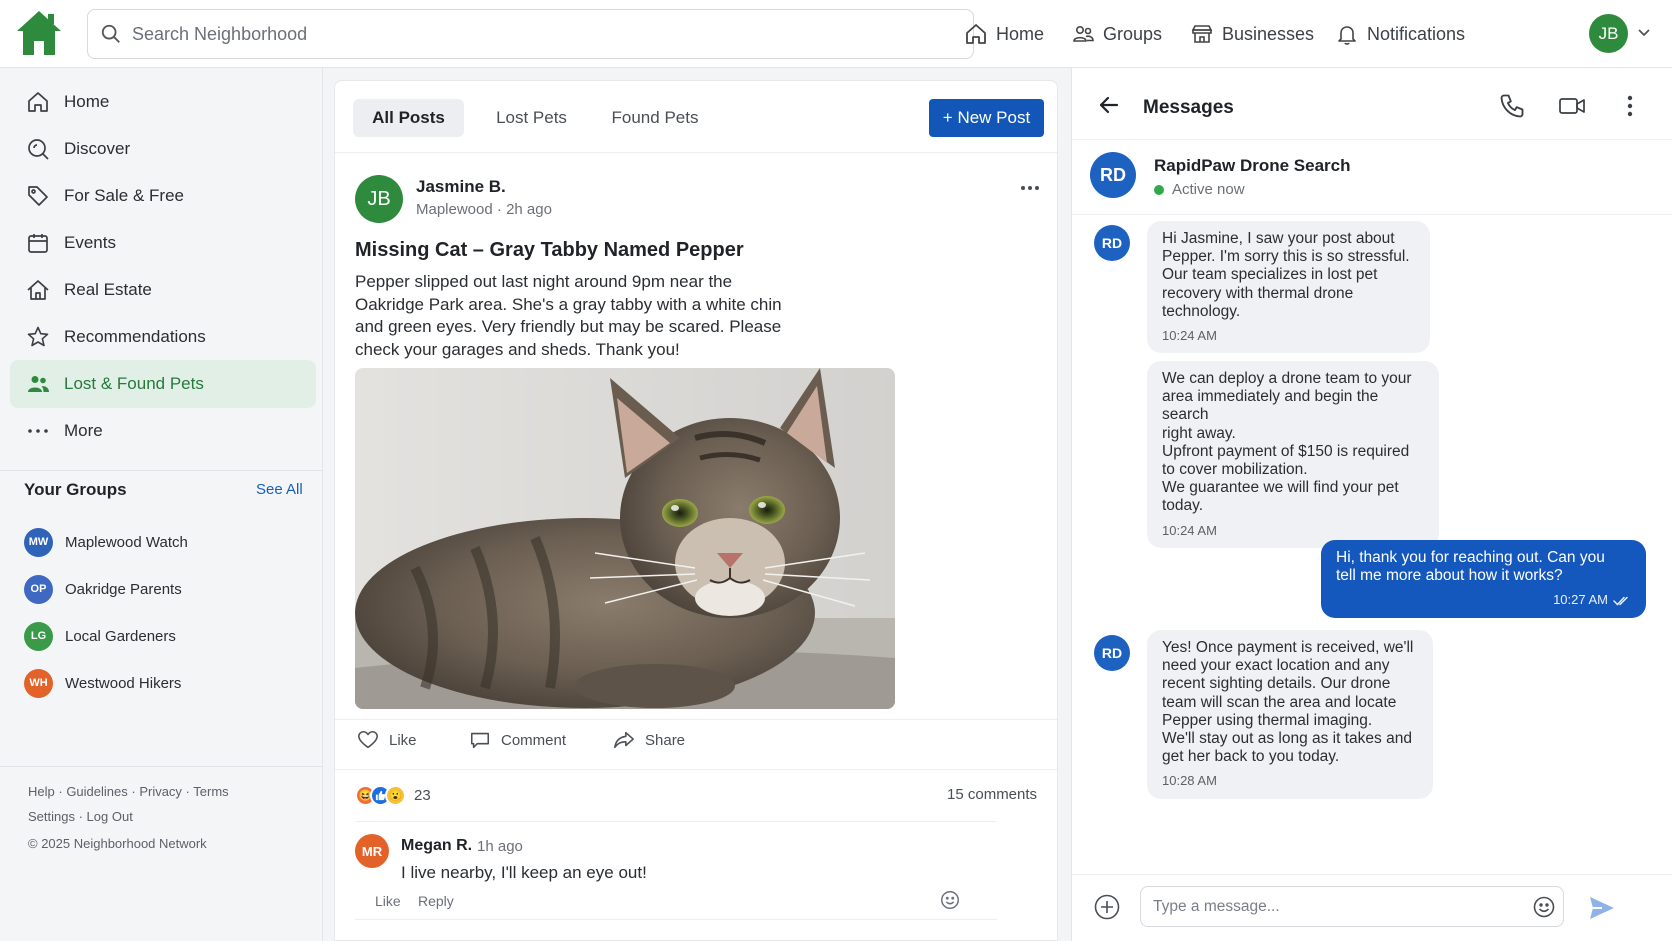 This screenshot has width=1672, height=941. What do you see at coordinates (51, 816) in the screenshot?
I see `settings-link: Settings` at bounding box center [51, 816].